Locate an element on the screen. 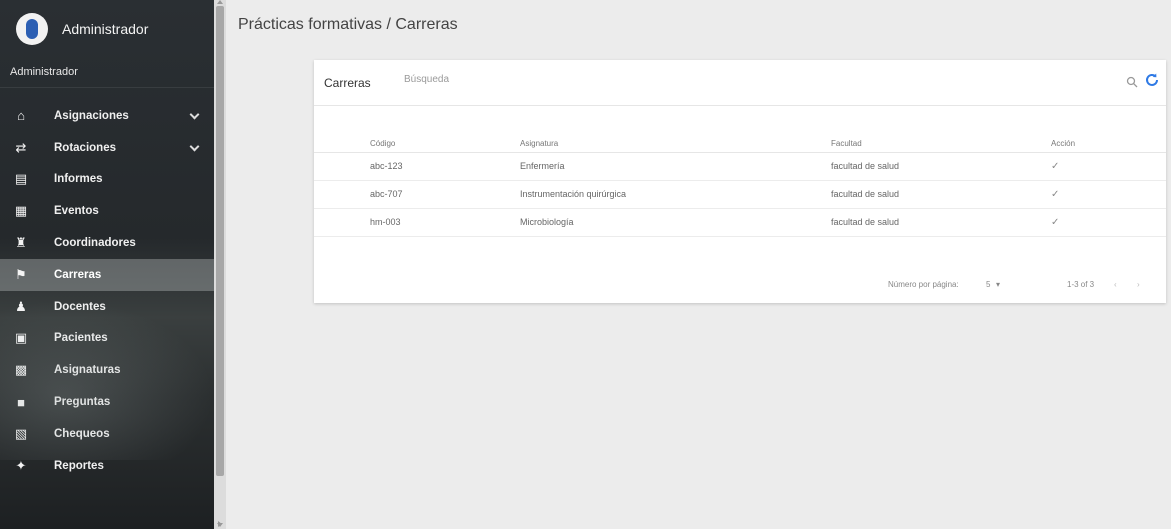 The width and height of the screenshot is (1171, 529). sidebar-item-label: Pacientes is located at coordinates (81, 338).